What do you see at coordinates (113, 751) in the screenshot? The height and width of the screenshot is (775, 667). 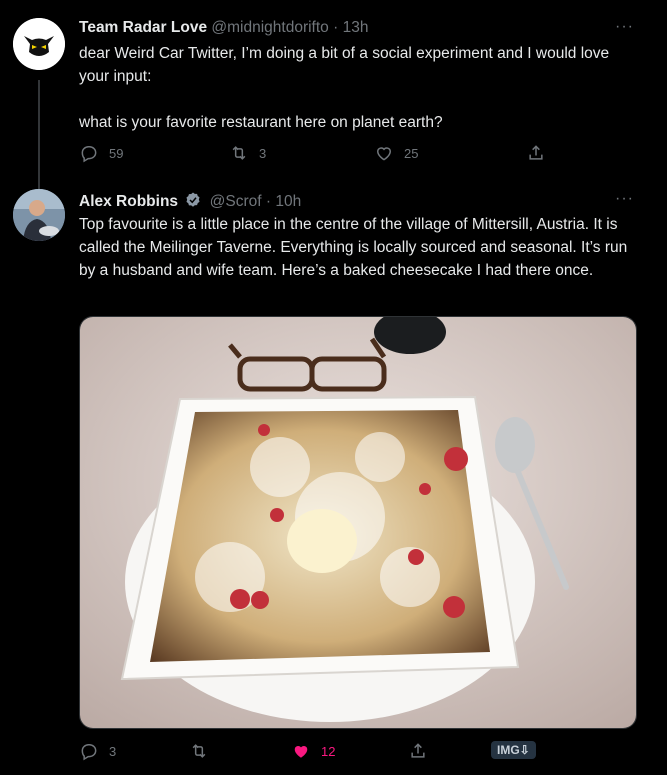 I see `reply-count: 3` at bounding box center [113, 751].